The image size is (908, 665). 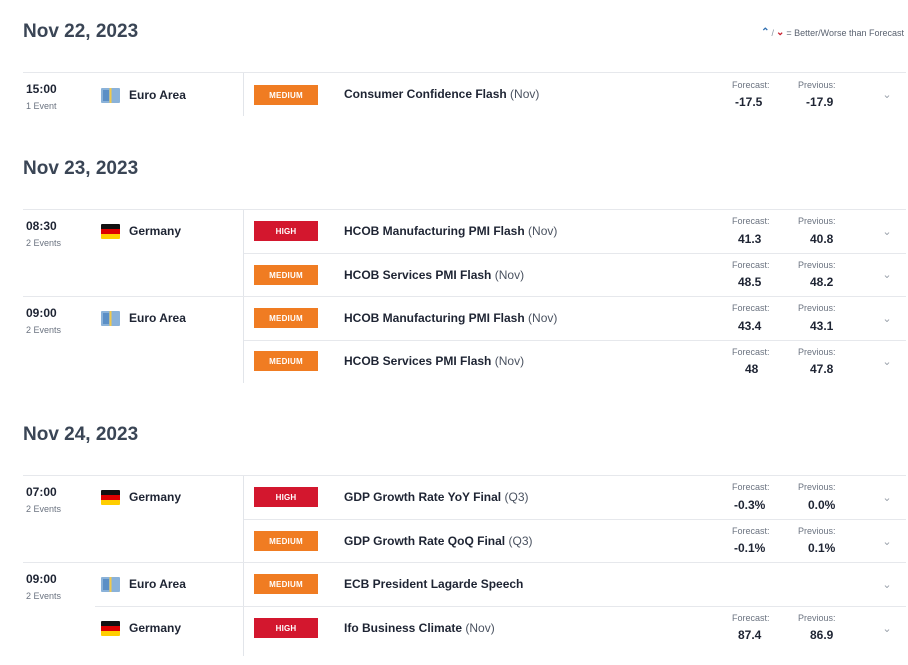 I want to click on date-header: Nov 22, 2023, so click(x=81, y=31).